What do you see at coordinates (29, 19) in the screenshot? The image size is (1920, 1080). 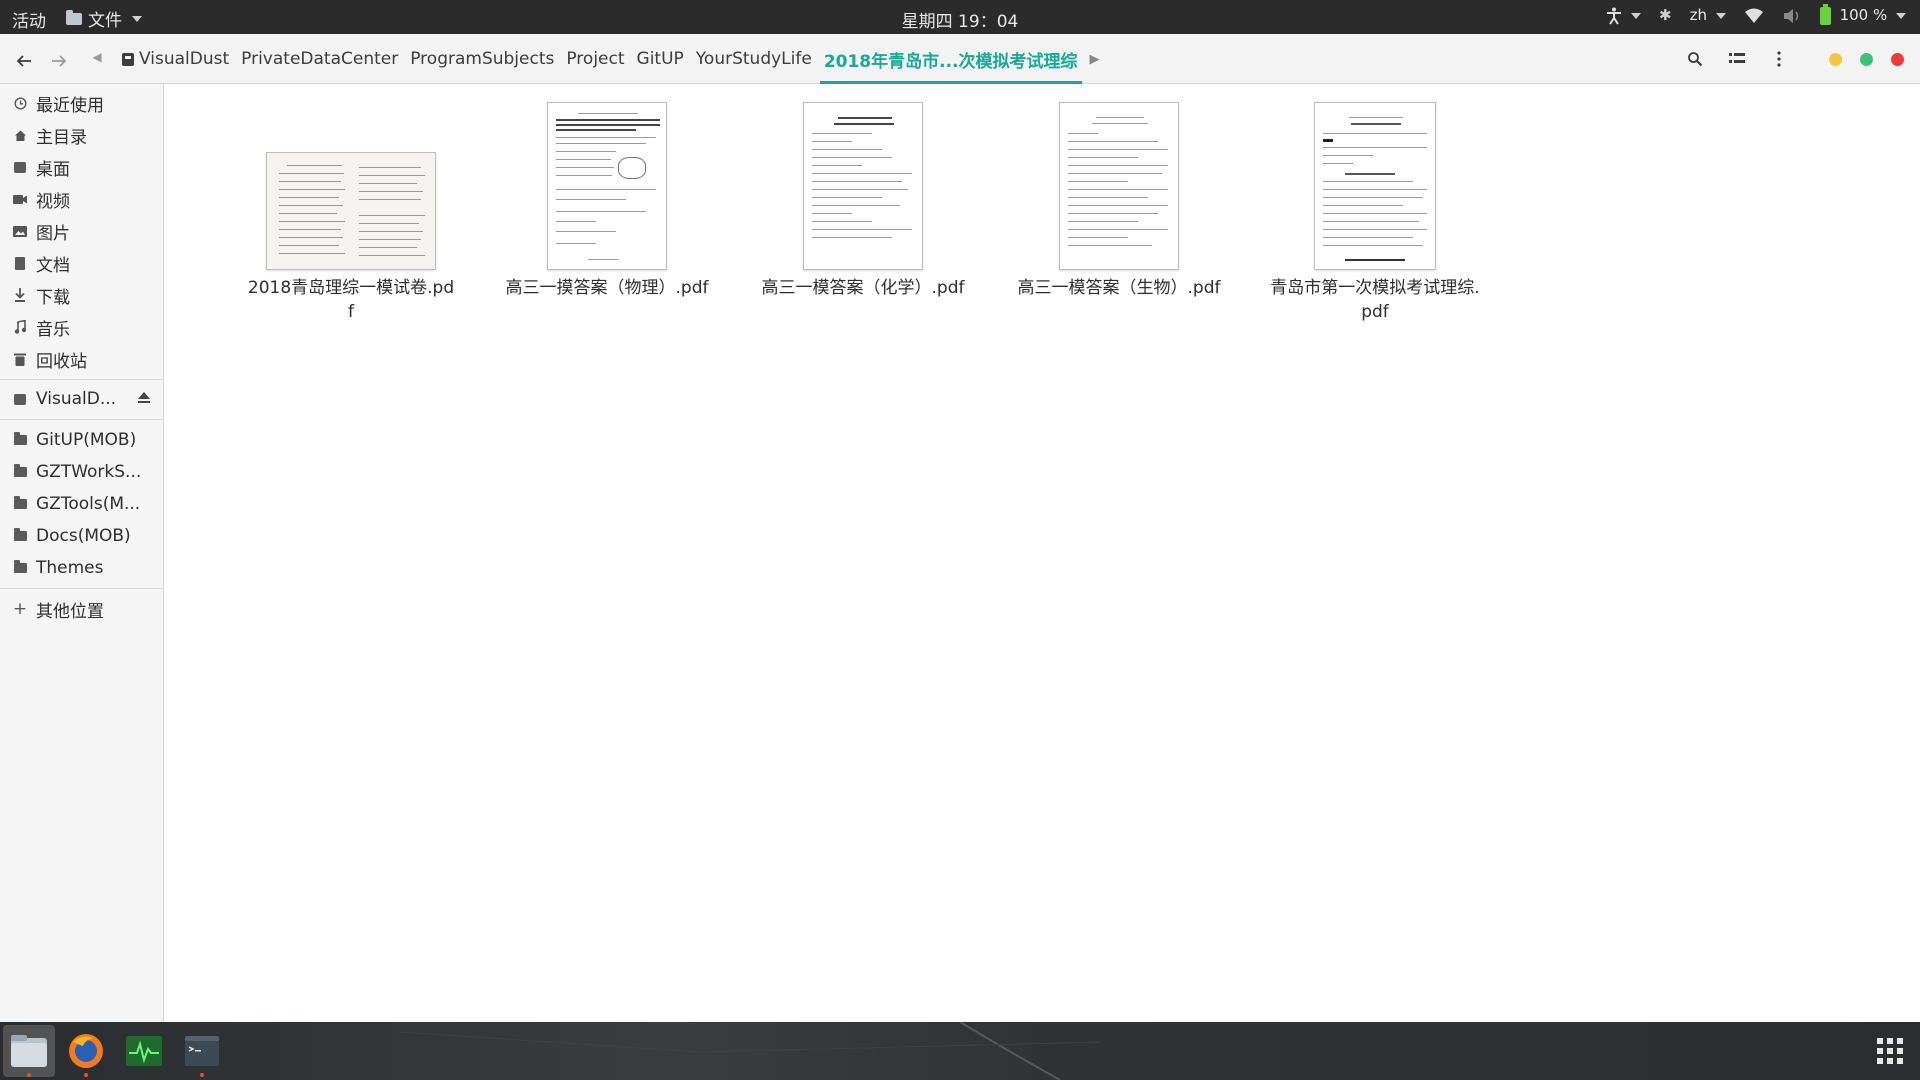 I see `activities-button: 活动` at bounding box center [29, 19].